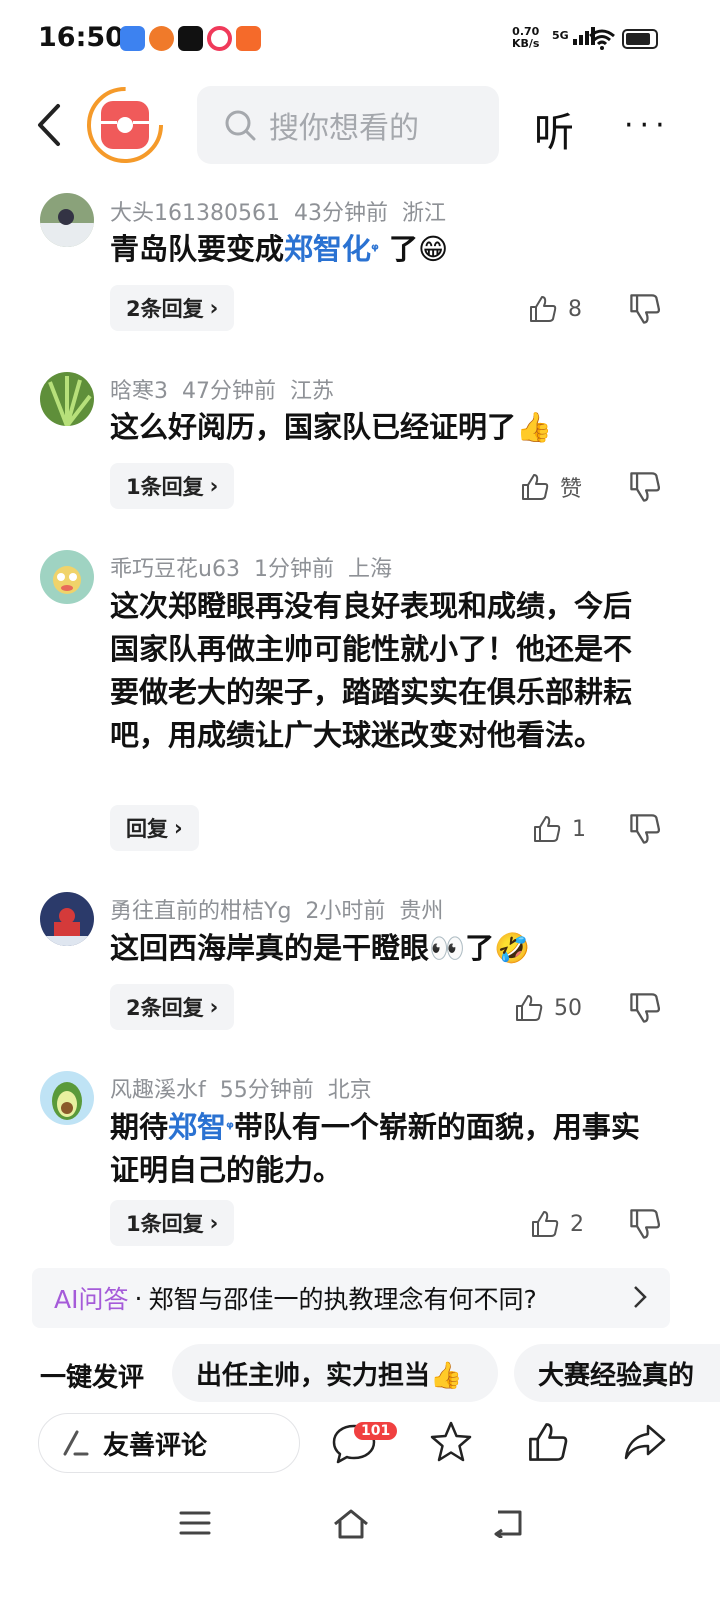 The width and height of the screenshot is (720, 1608). What do you see at coordinates (617, 1373) in the screenshot?
I see `quick-comment-chip: 大赛经验真的` at bounding box center [617, 1373].